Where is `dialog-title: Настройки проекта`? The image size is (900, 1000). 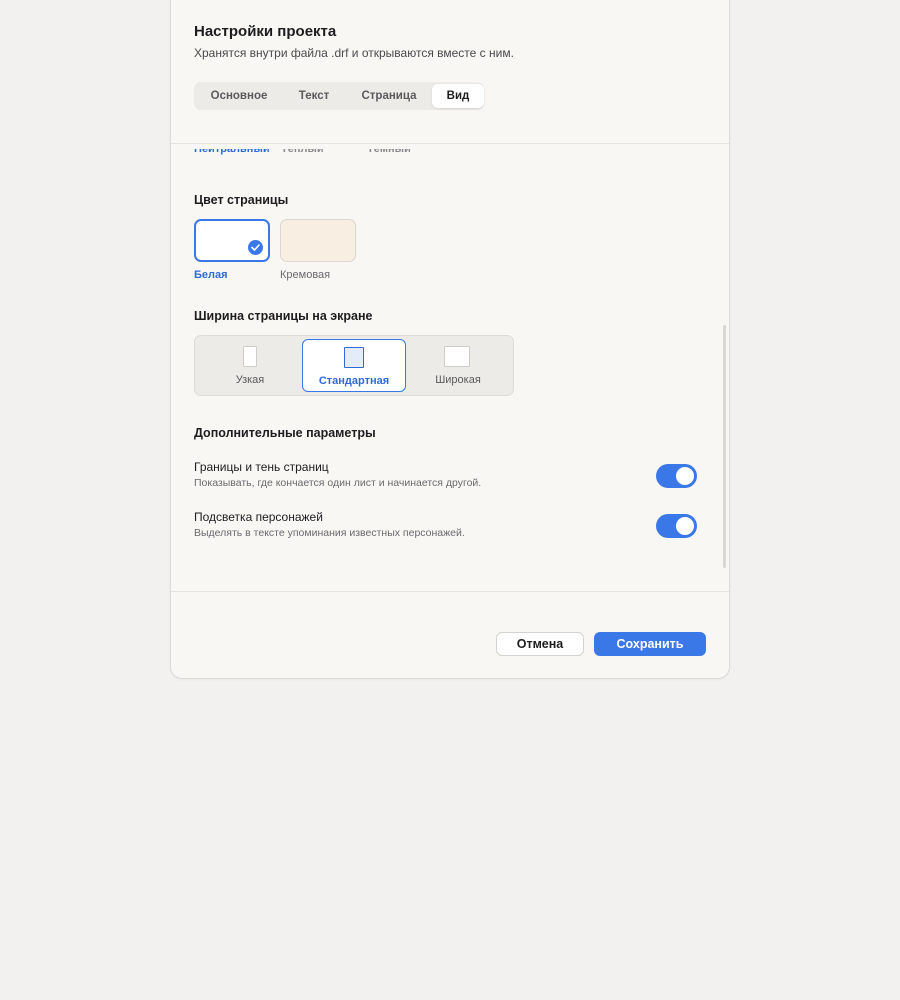 dialog-title: Настройки проекта is located at coordinates (265, 31).